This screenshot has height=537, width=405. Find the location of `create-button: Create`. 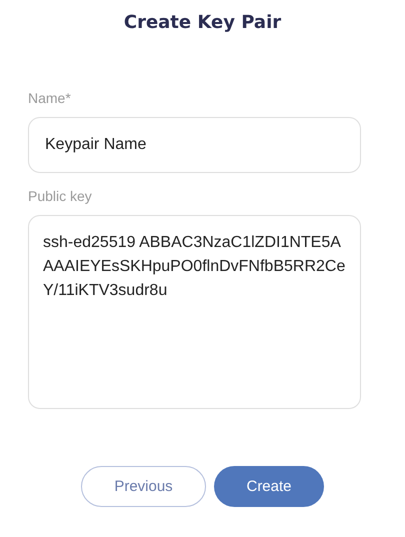

create-button: Create is located at coordinates (269, 486).